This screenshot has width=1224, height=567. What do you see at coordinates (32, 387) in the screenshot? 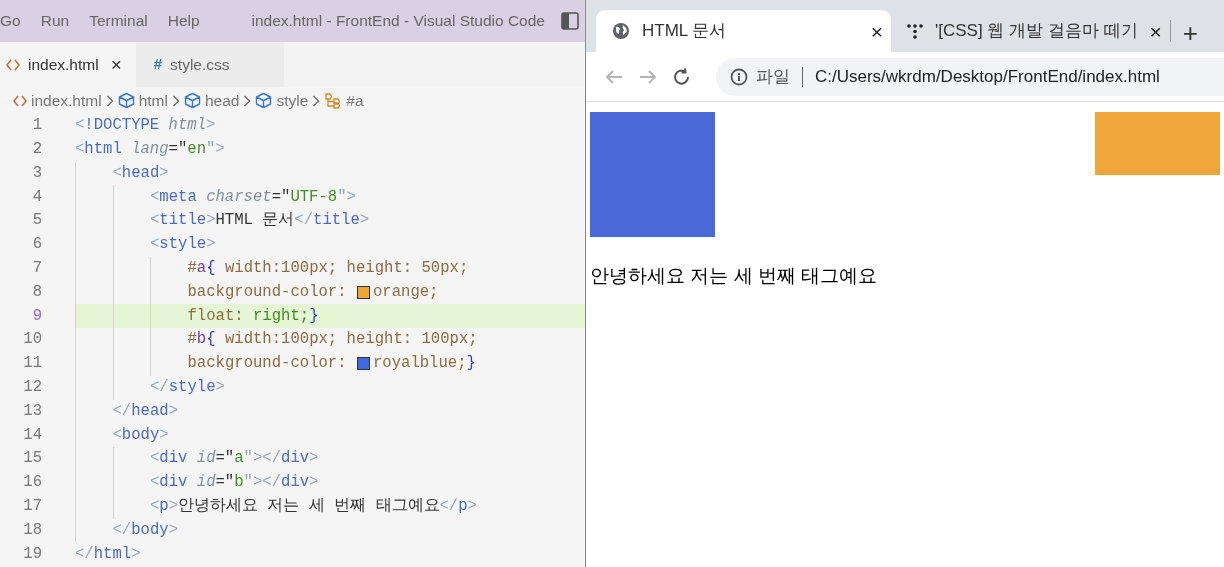
I see `line-number: 12` at bounding box center [32, 387].